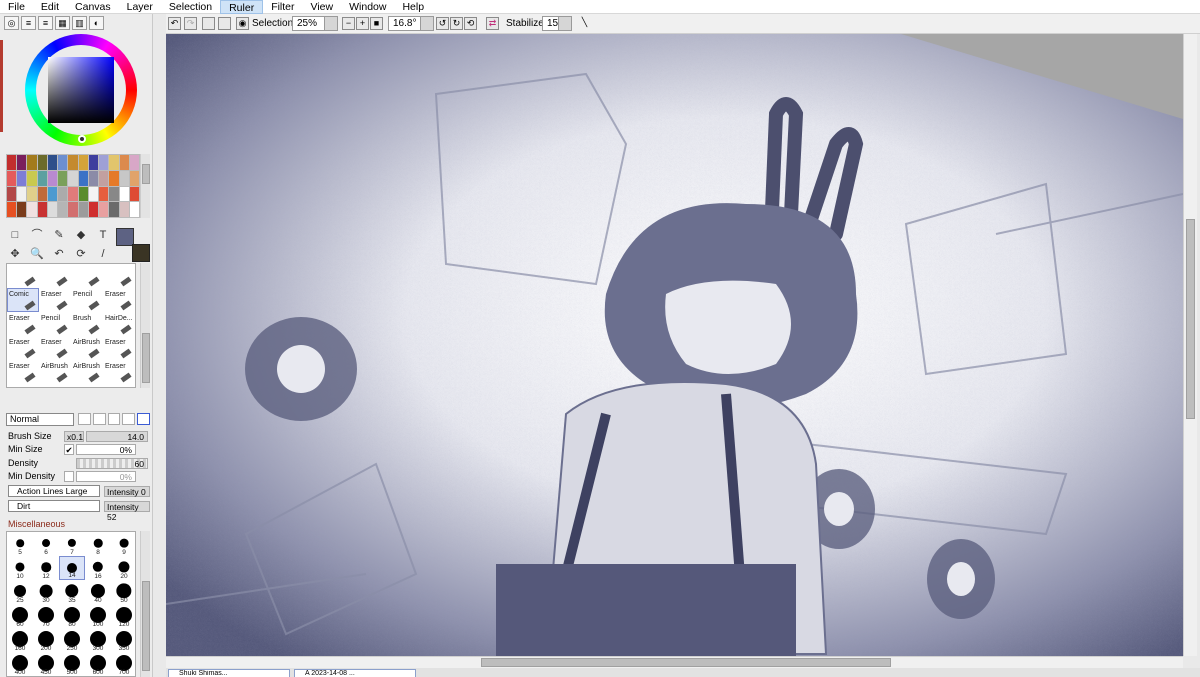 The width and height of the screenshot is (1200, 677). What do you see at coordinates (103, 235) in the screenshot?
I see `text-icon: T` at bounding box center [103, 235].